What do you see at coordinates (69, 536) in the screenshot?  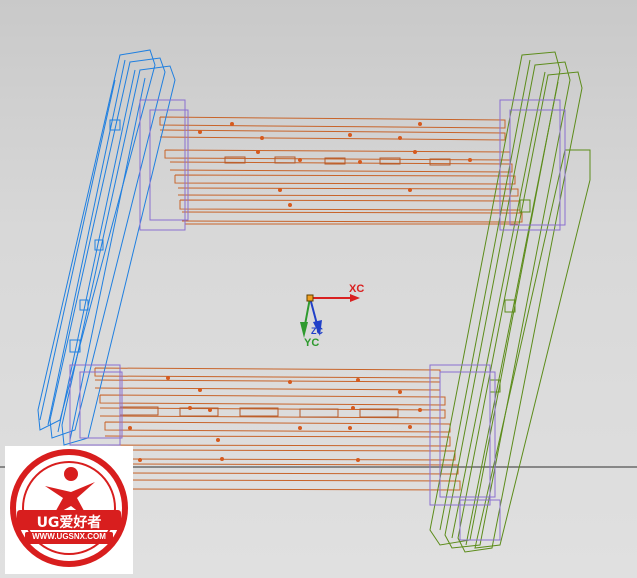 I see `logo-url-text: WWW.UGSNX.COM` at bounding box center [69, 536].